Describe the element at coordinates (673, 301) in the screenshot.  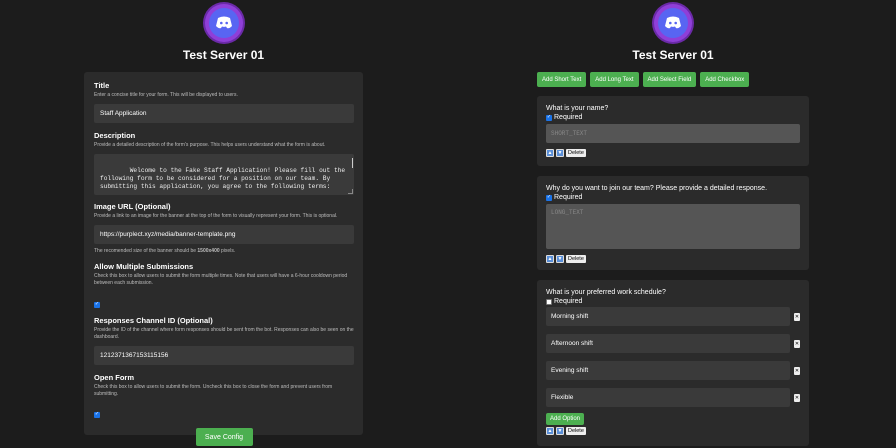
I see `required-toggle: Required` at that location.